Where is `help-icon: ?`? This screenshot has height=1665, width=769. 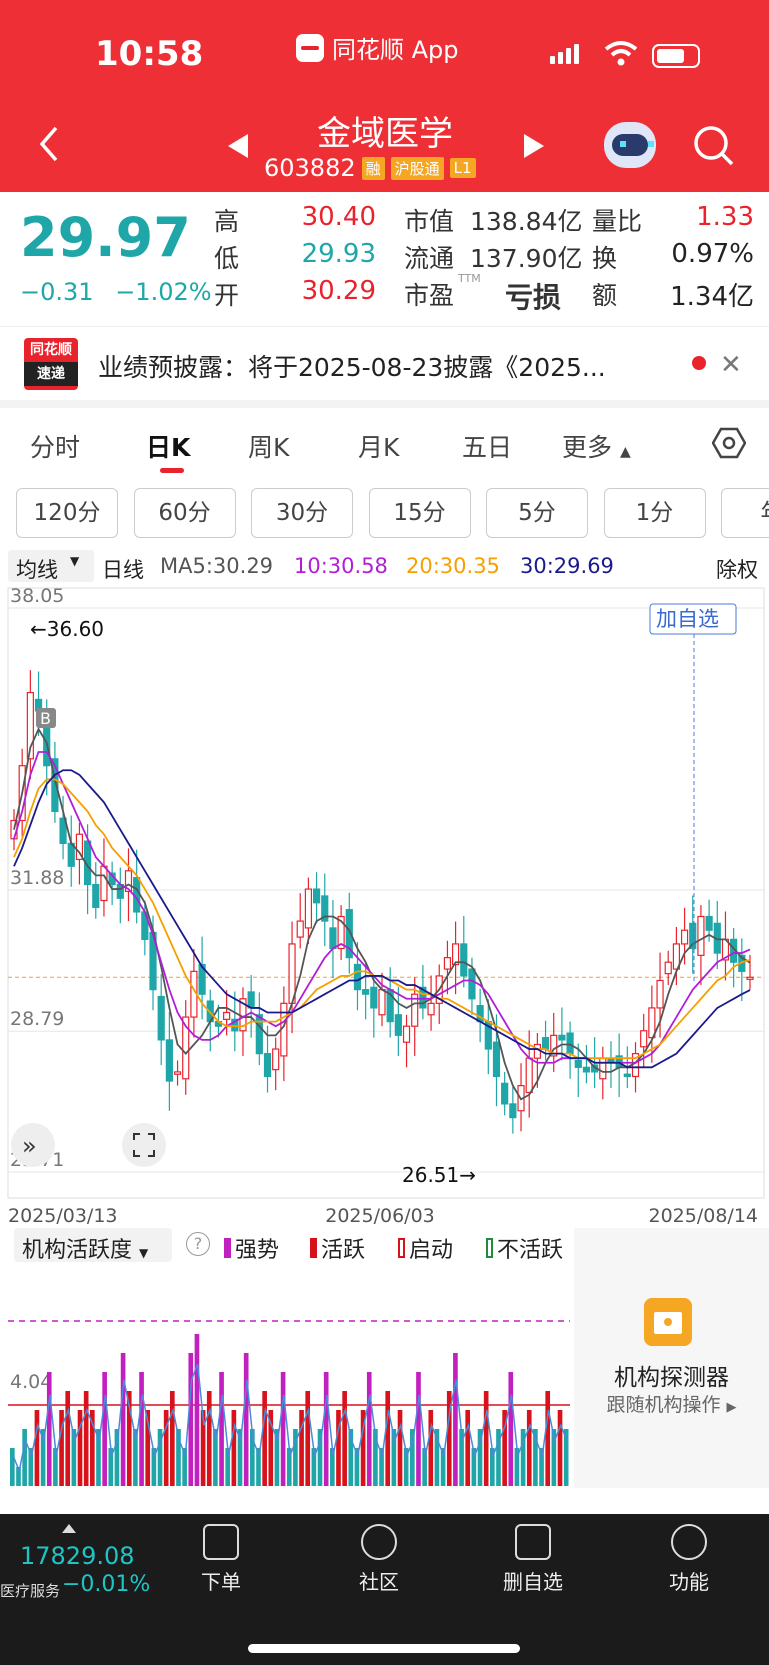 help-icon: ? is located at coordinates (198, 1244).